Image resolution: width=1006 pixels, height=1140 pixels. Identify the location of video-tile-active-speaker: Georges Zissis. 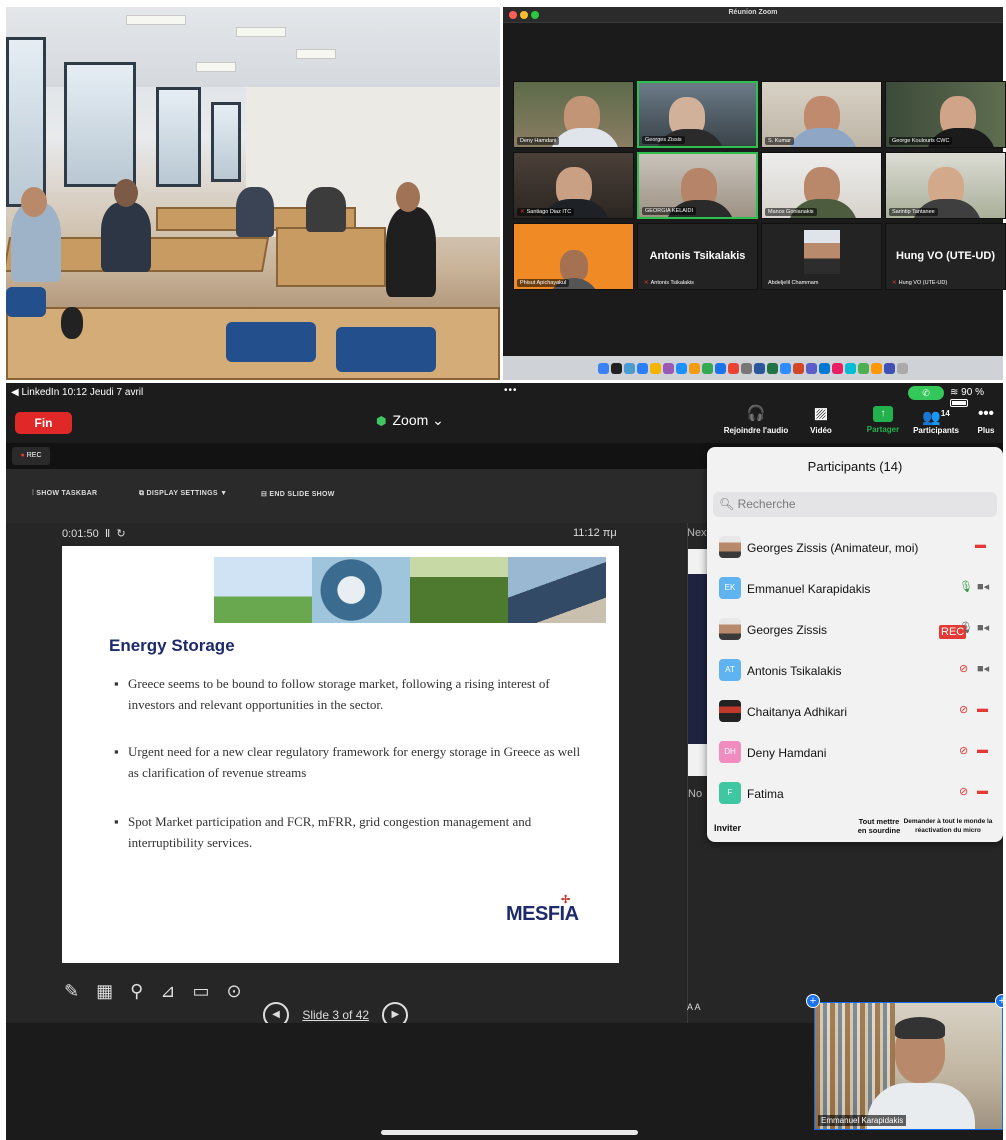
(697, 114).